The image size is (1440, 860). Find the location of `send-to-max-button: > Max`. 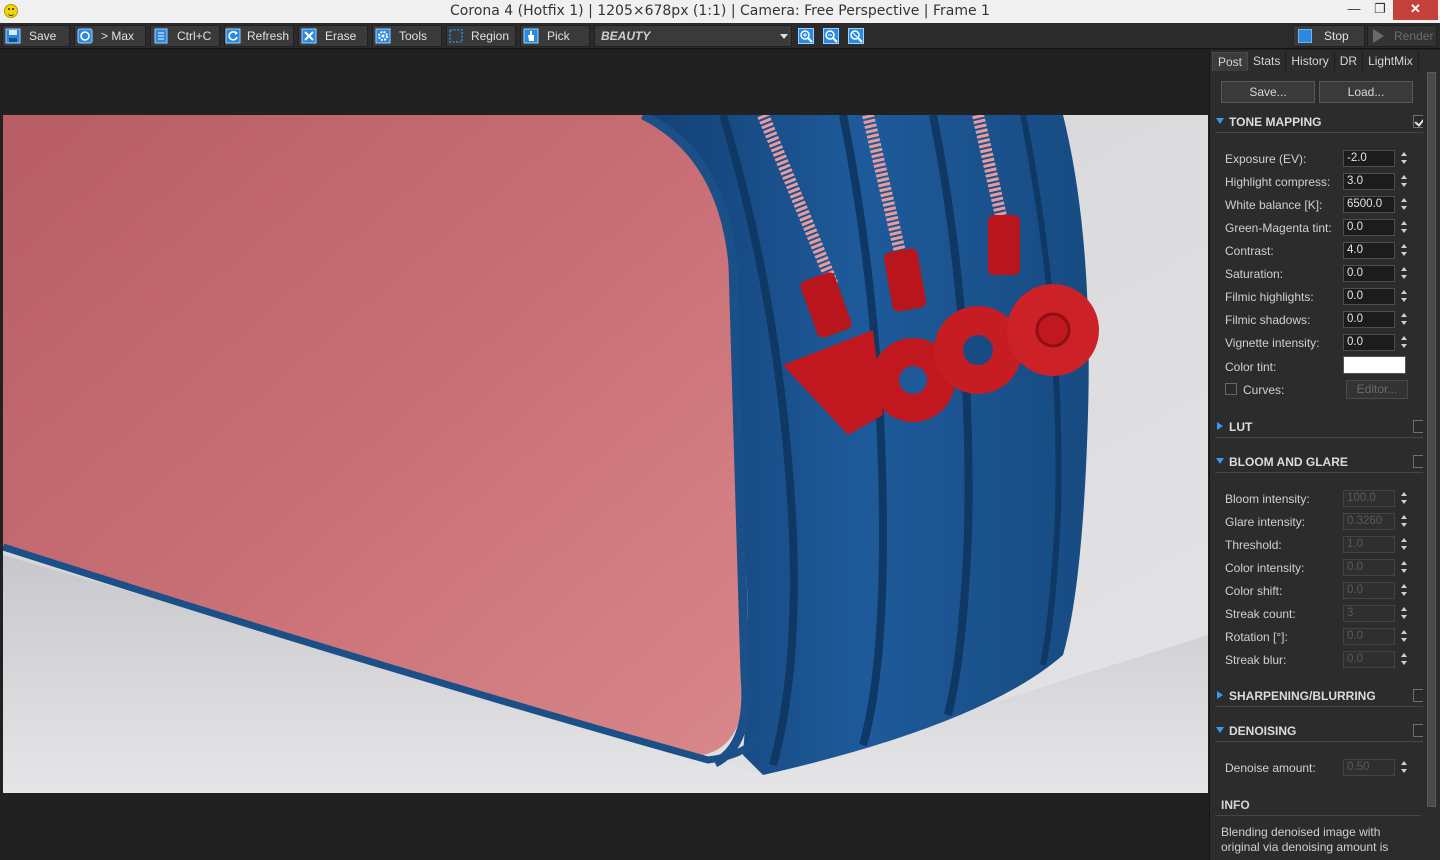

send-to-max-button: > Max is located at coordinates (110, 36).